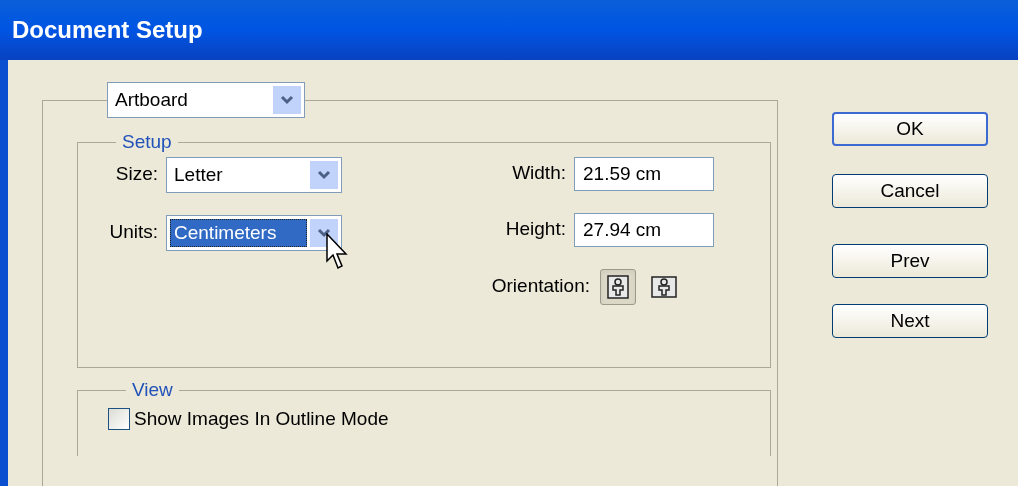  Describe the element at coordinates (119, 418) in the screenshot. I see `checkbox` at that location.